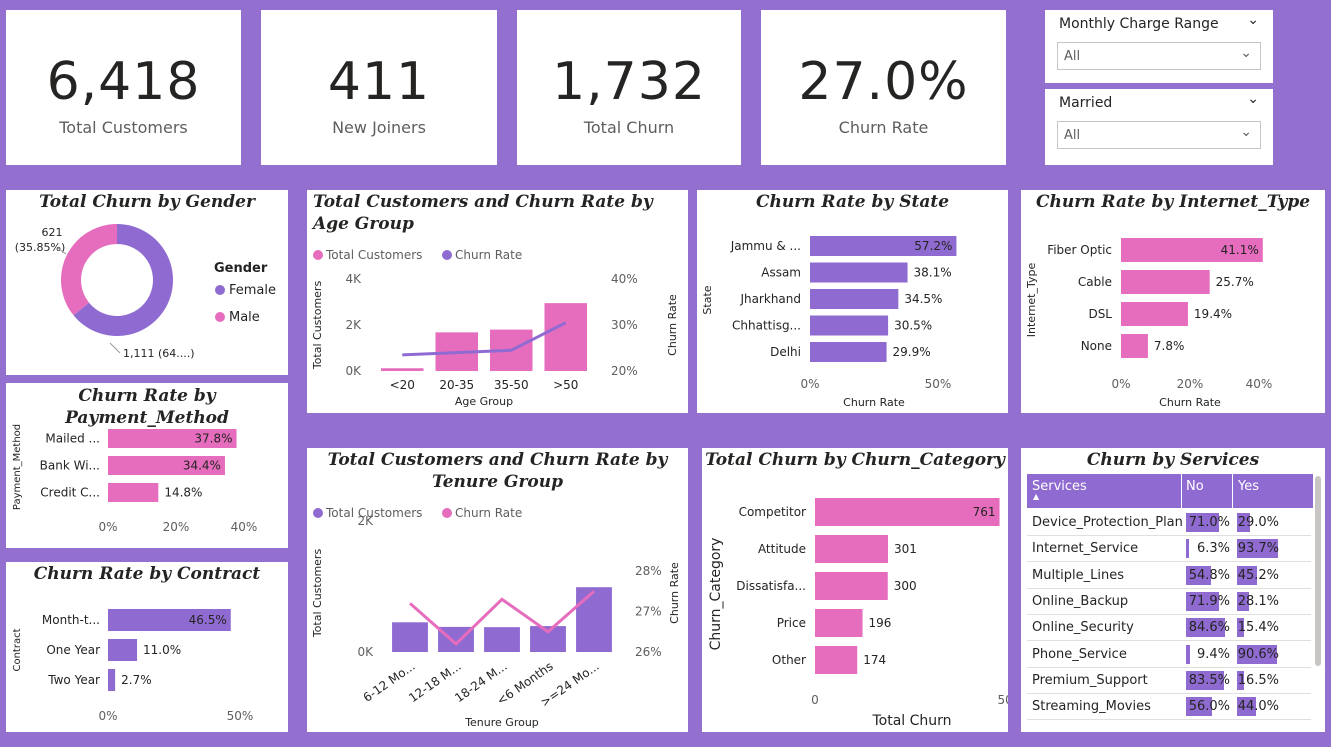 This screenshot has width=1331, height=747. What do you see at coordinates (624, 371) in the screenshot?
I see `y2-tick-label: 20%` at bounding box center [624, 371].